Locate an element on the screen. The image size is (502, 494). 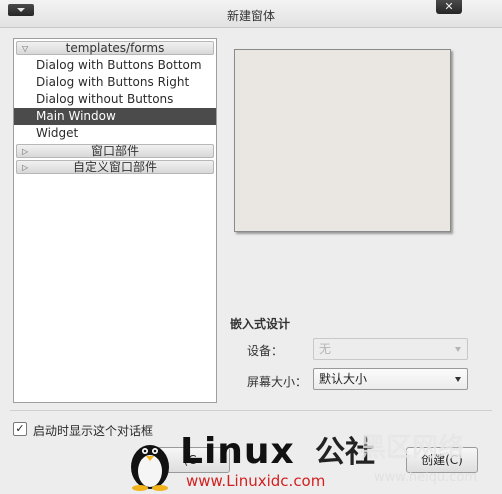
show-on-startup-checkbox: ✓ is located at coordinates (20, 429).